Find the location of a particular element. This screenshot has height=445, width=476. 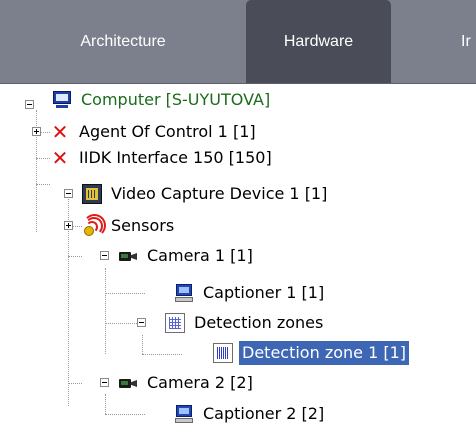

expand-agent-toggle is located at coordinates (36, 131).